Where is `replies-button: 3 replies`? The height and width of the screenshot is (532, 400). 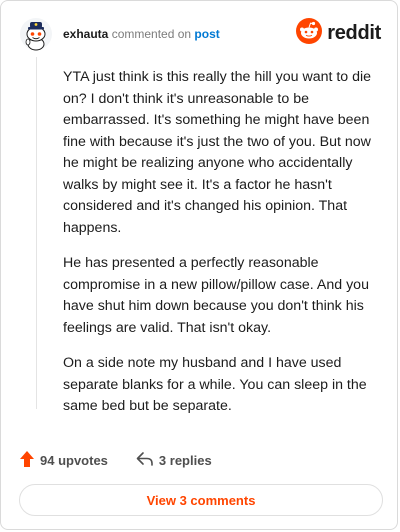 replies-button: 3 replies is located at coordinates (174, 460).